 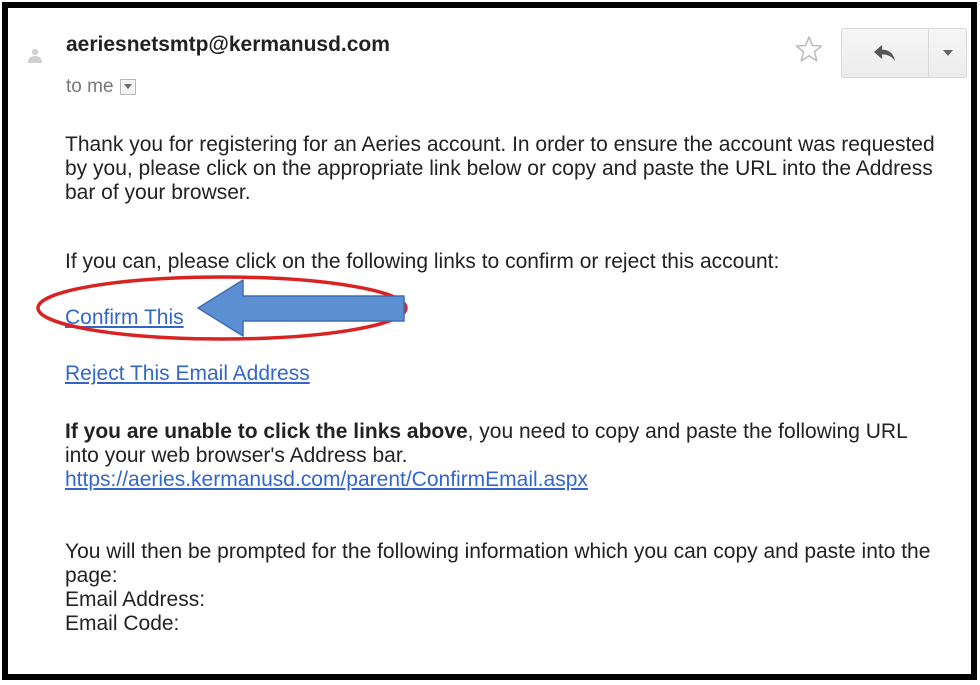 I want to click on recipient-details-button, so click(x=127, y=87).